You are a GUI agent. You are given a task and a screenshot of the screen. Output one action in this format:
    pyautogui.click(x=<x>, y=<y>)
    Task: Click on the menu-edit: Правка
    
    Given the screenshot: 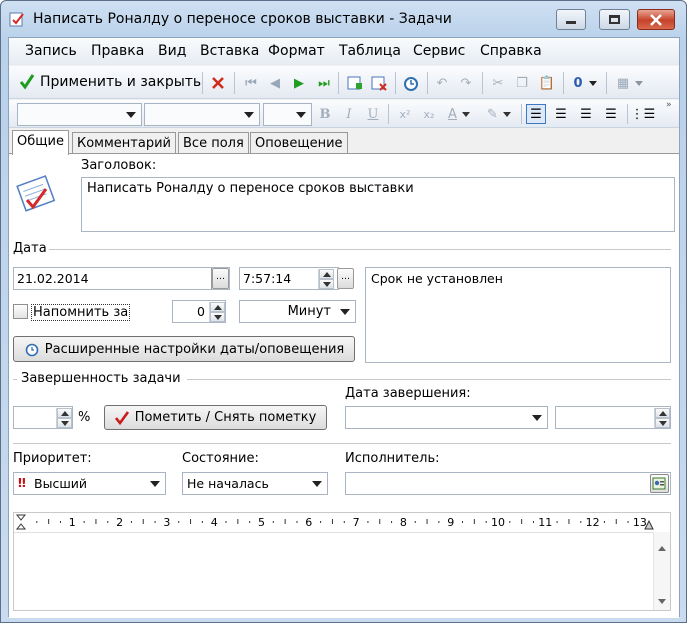 What is the action you would take?
    pyautogui.click(x=117, y=51)
    